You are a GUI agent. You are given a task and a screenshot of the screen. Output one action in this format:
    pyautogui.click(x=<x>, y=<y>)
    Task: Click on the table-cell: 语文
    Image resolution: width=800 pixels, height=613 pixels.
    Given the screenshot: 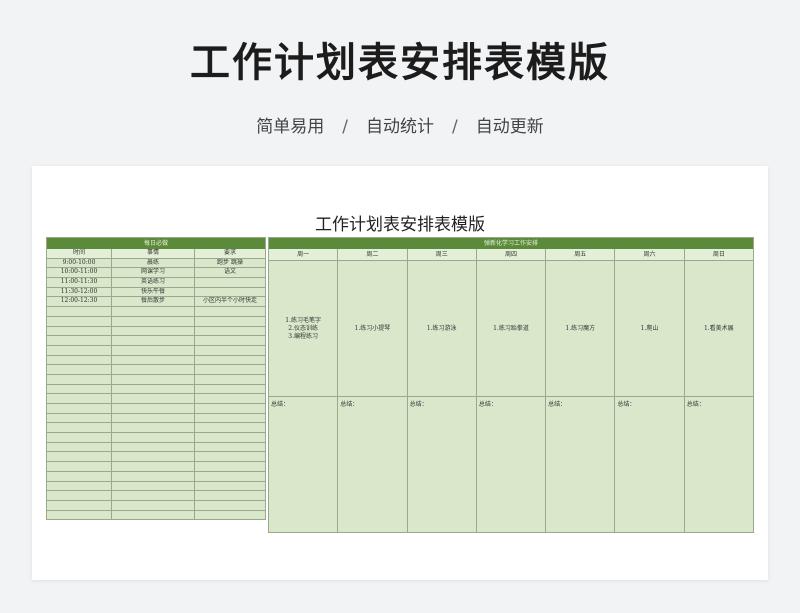 What is the action you would take?
    pyautogui.click(x=230, y=272)
    